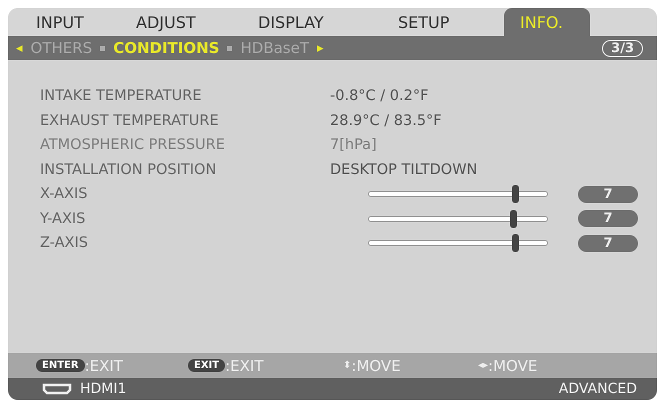 The image size is (665, 409). What do you see at coordinates (275, 48) in the screenshot?
I see `submenu-tab: HDBaseT` at bounding box center [275, 48].